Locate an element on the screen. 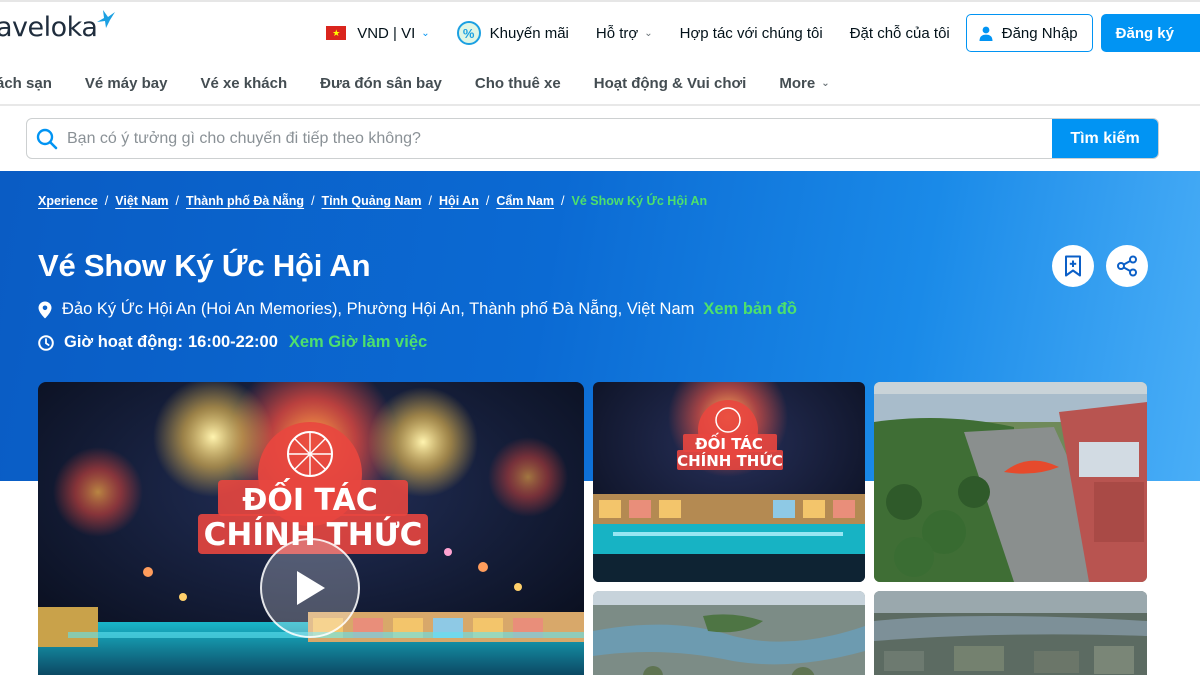 The height and width of the screenshot is (675, 1200). search-bar: Tìm kiếm is located at coordinates (592, 138).